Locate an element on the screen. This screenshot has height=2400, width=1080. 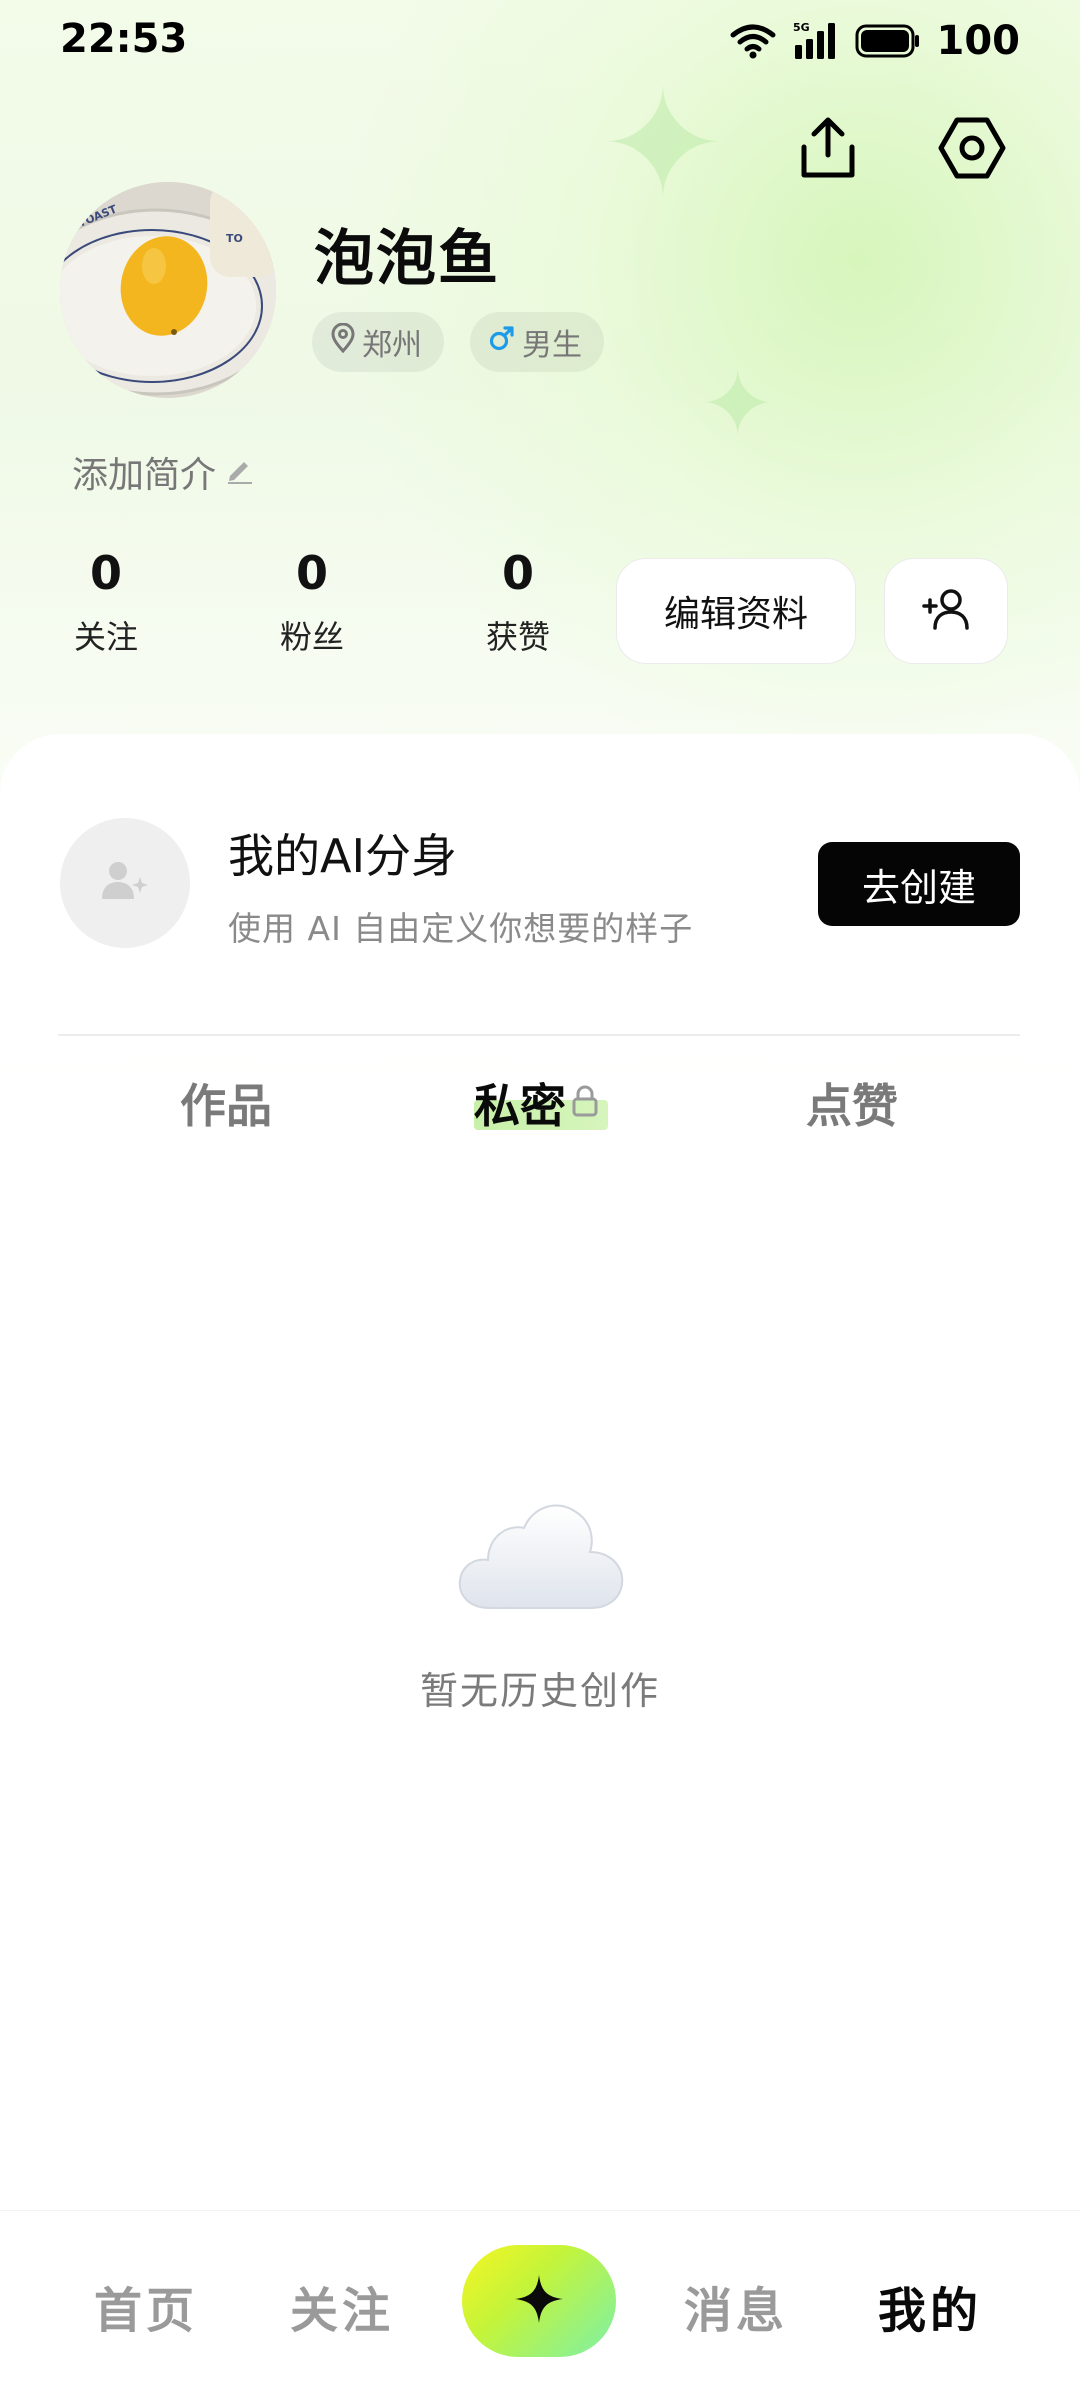
ai-user-sparkle-icon is located at coordinates (125, 883).